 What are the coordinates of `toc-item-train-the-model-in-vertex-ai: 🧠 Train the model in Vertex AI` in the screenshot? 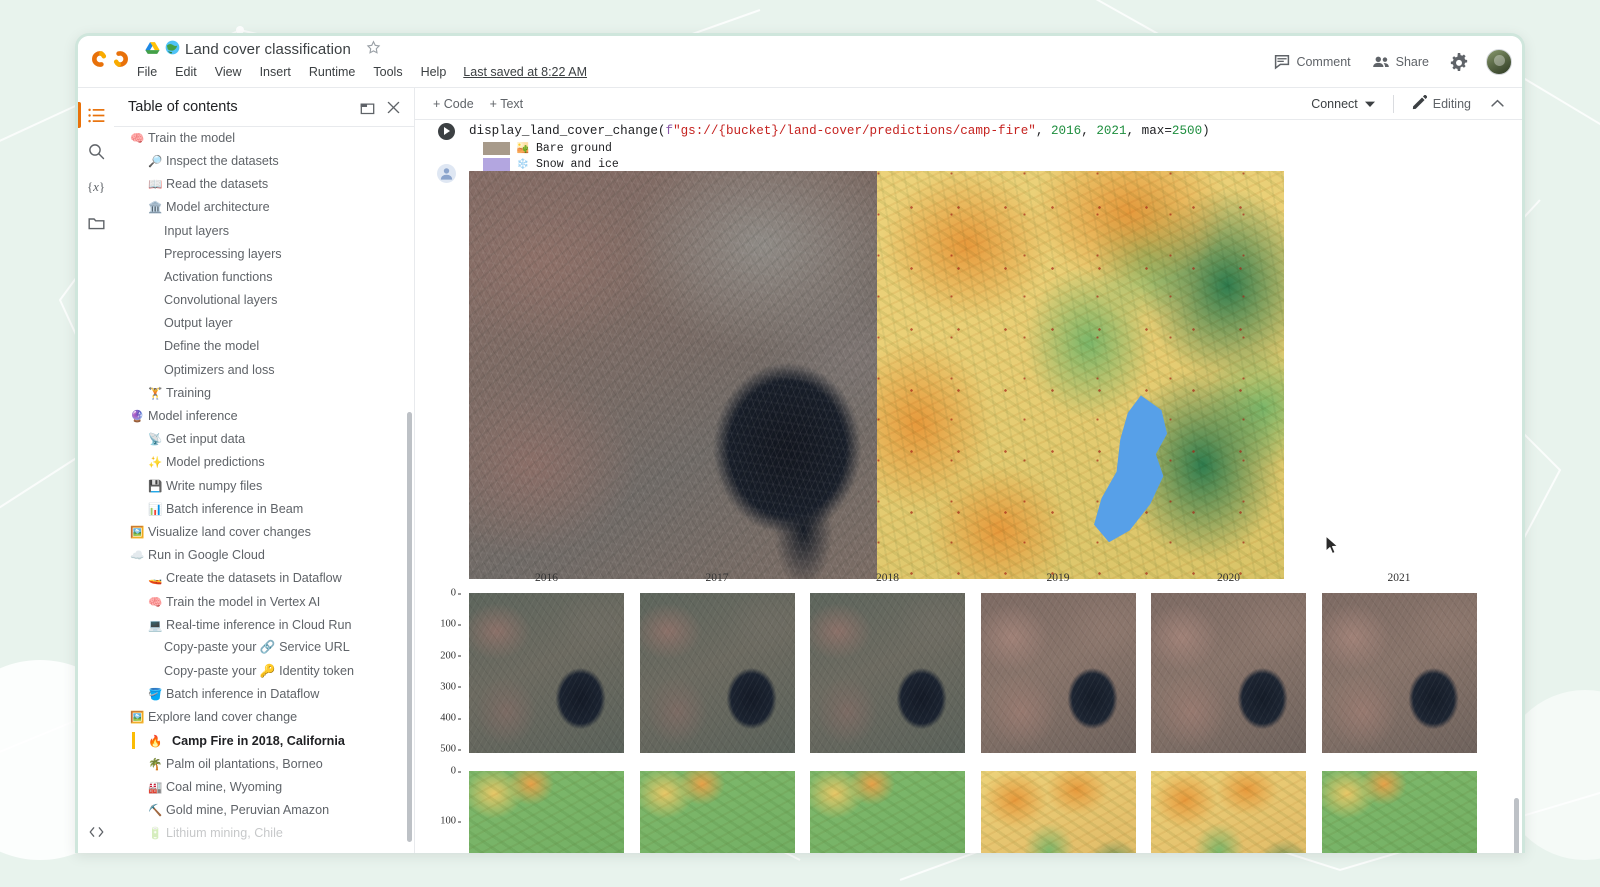 It's located at (264, 601).